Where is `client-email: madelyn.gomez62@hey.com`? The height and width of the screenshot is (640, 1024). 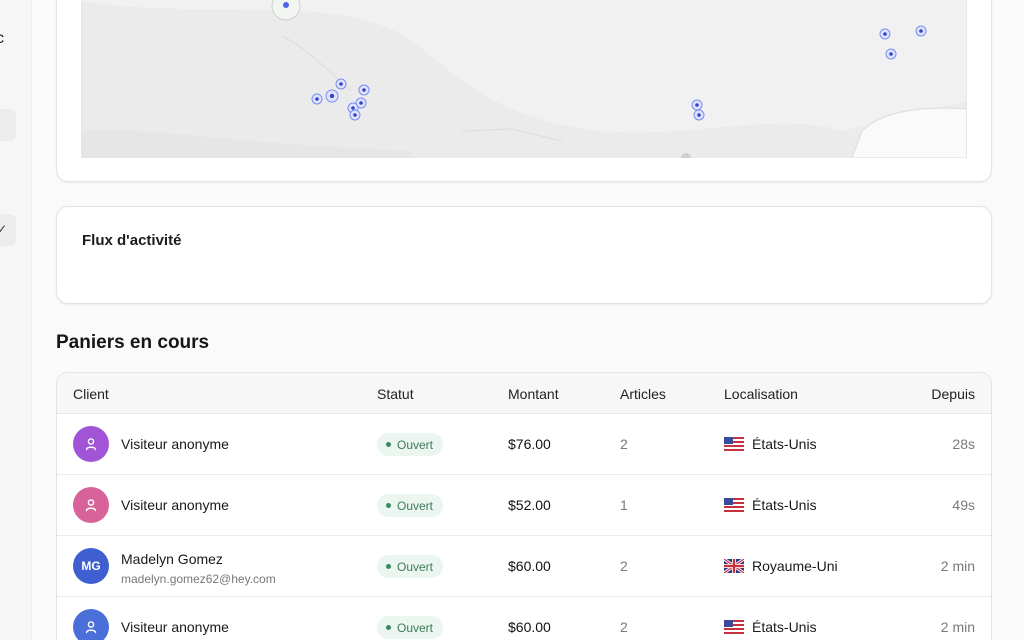 client-email: madelyn.gomez62@hey.com is located at coordinates (198, 579).